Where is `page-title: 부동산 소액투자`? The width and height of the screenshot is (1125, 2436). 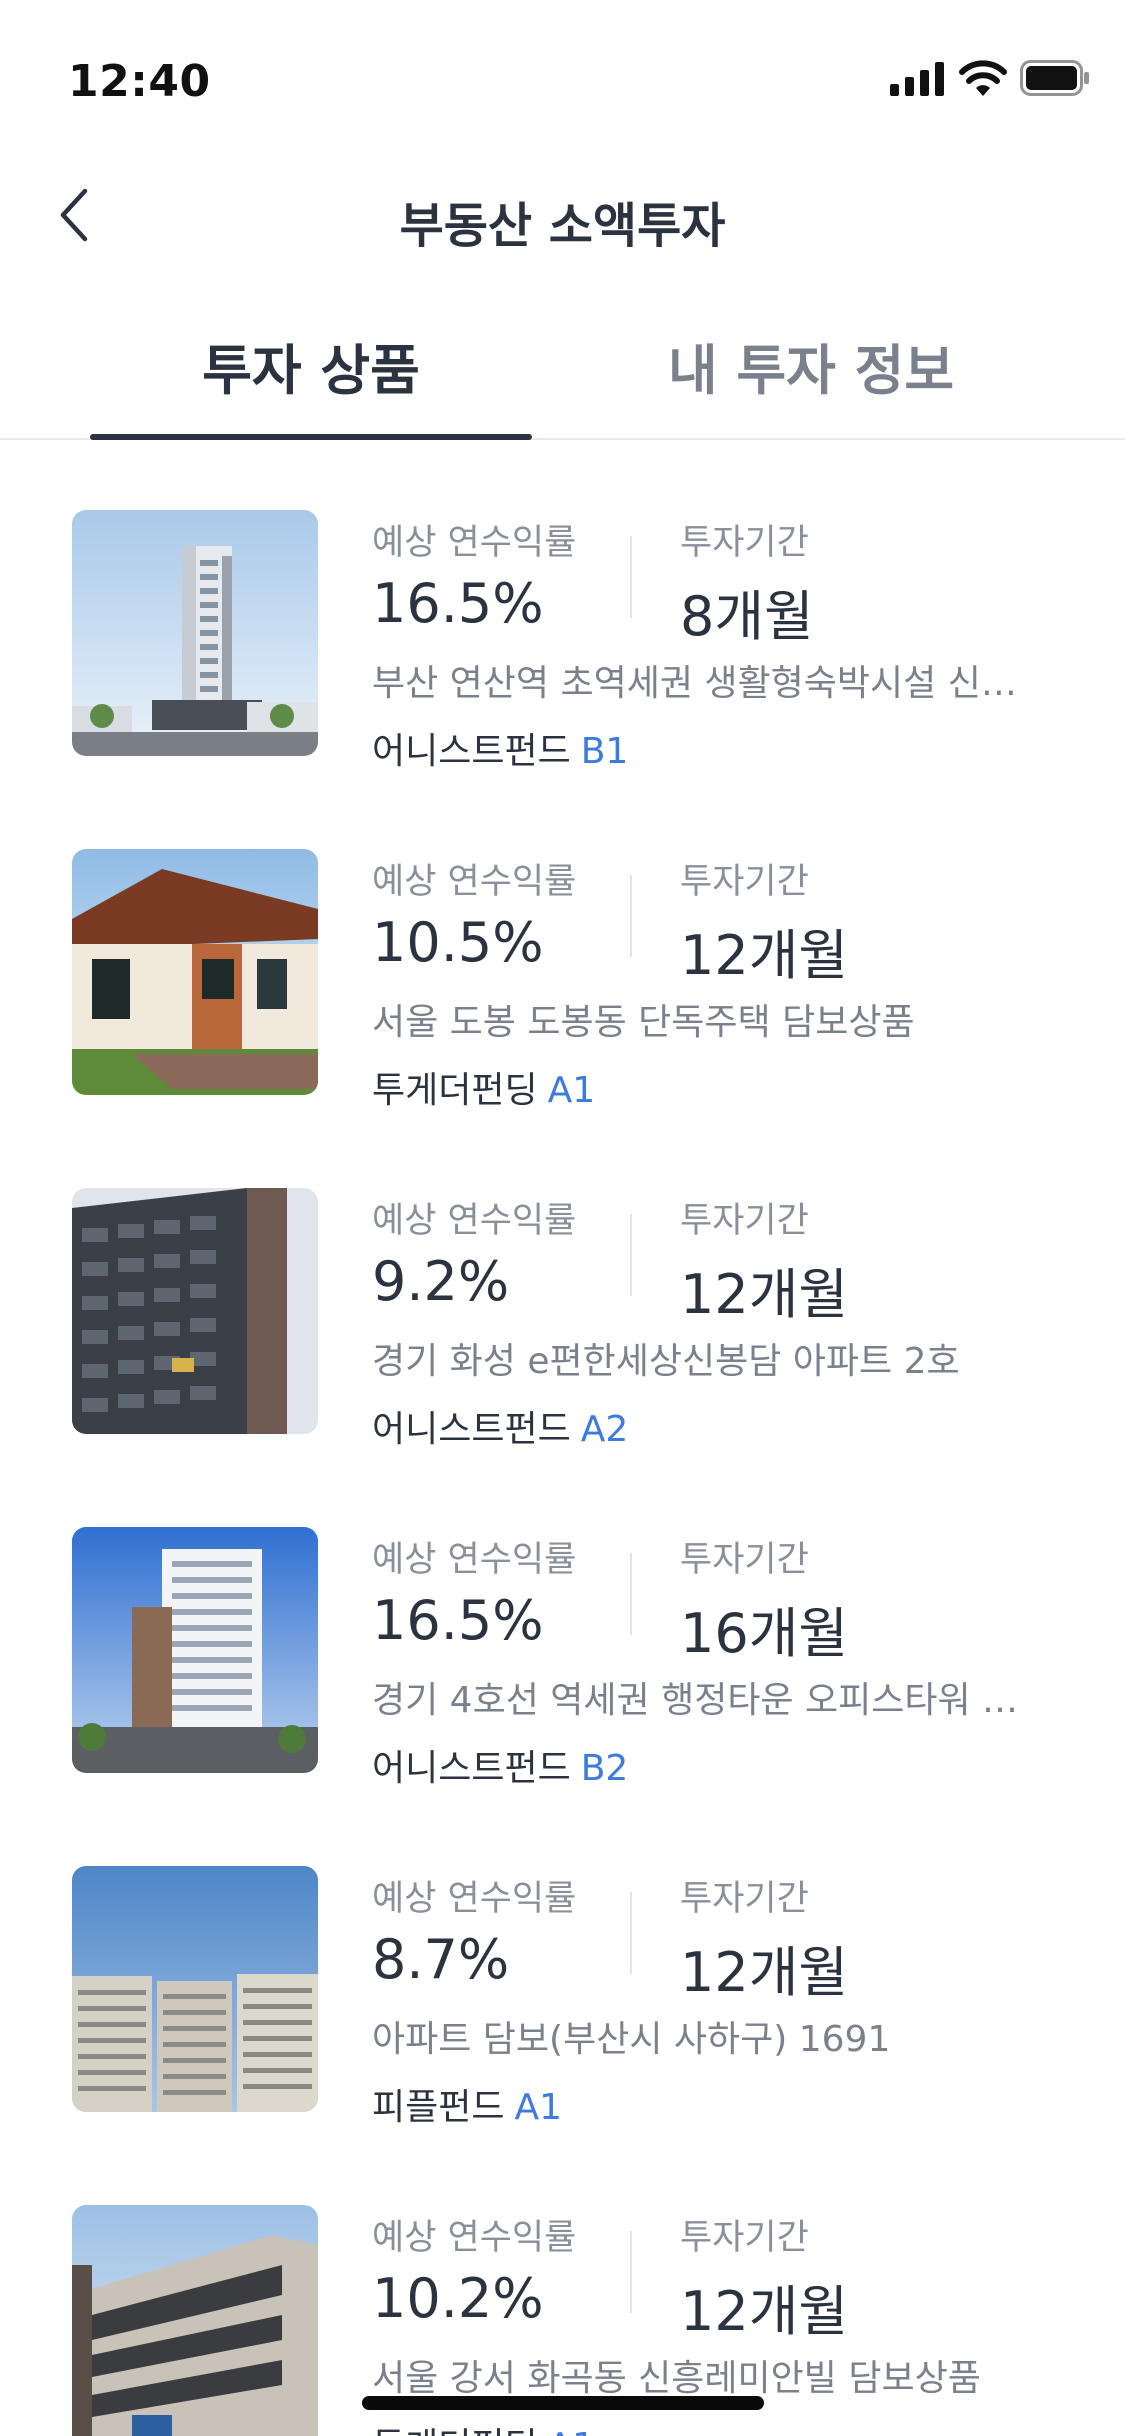
page-title: 부동산 소액투자 is located at coordinates (562, 226).